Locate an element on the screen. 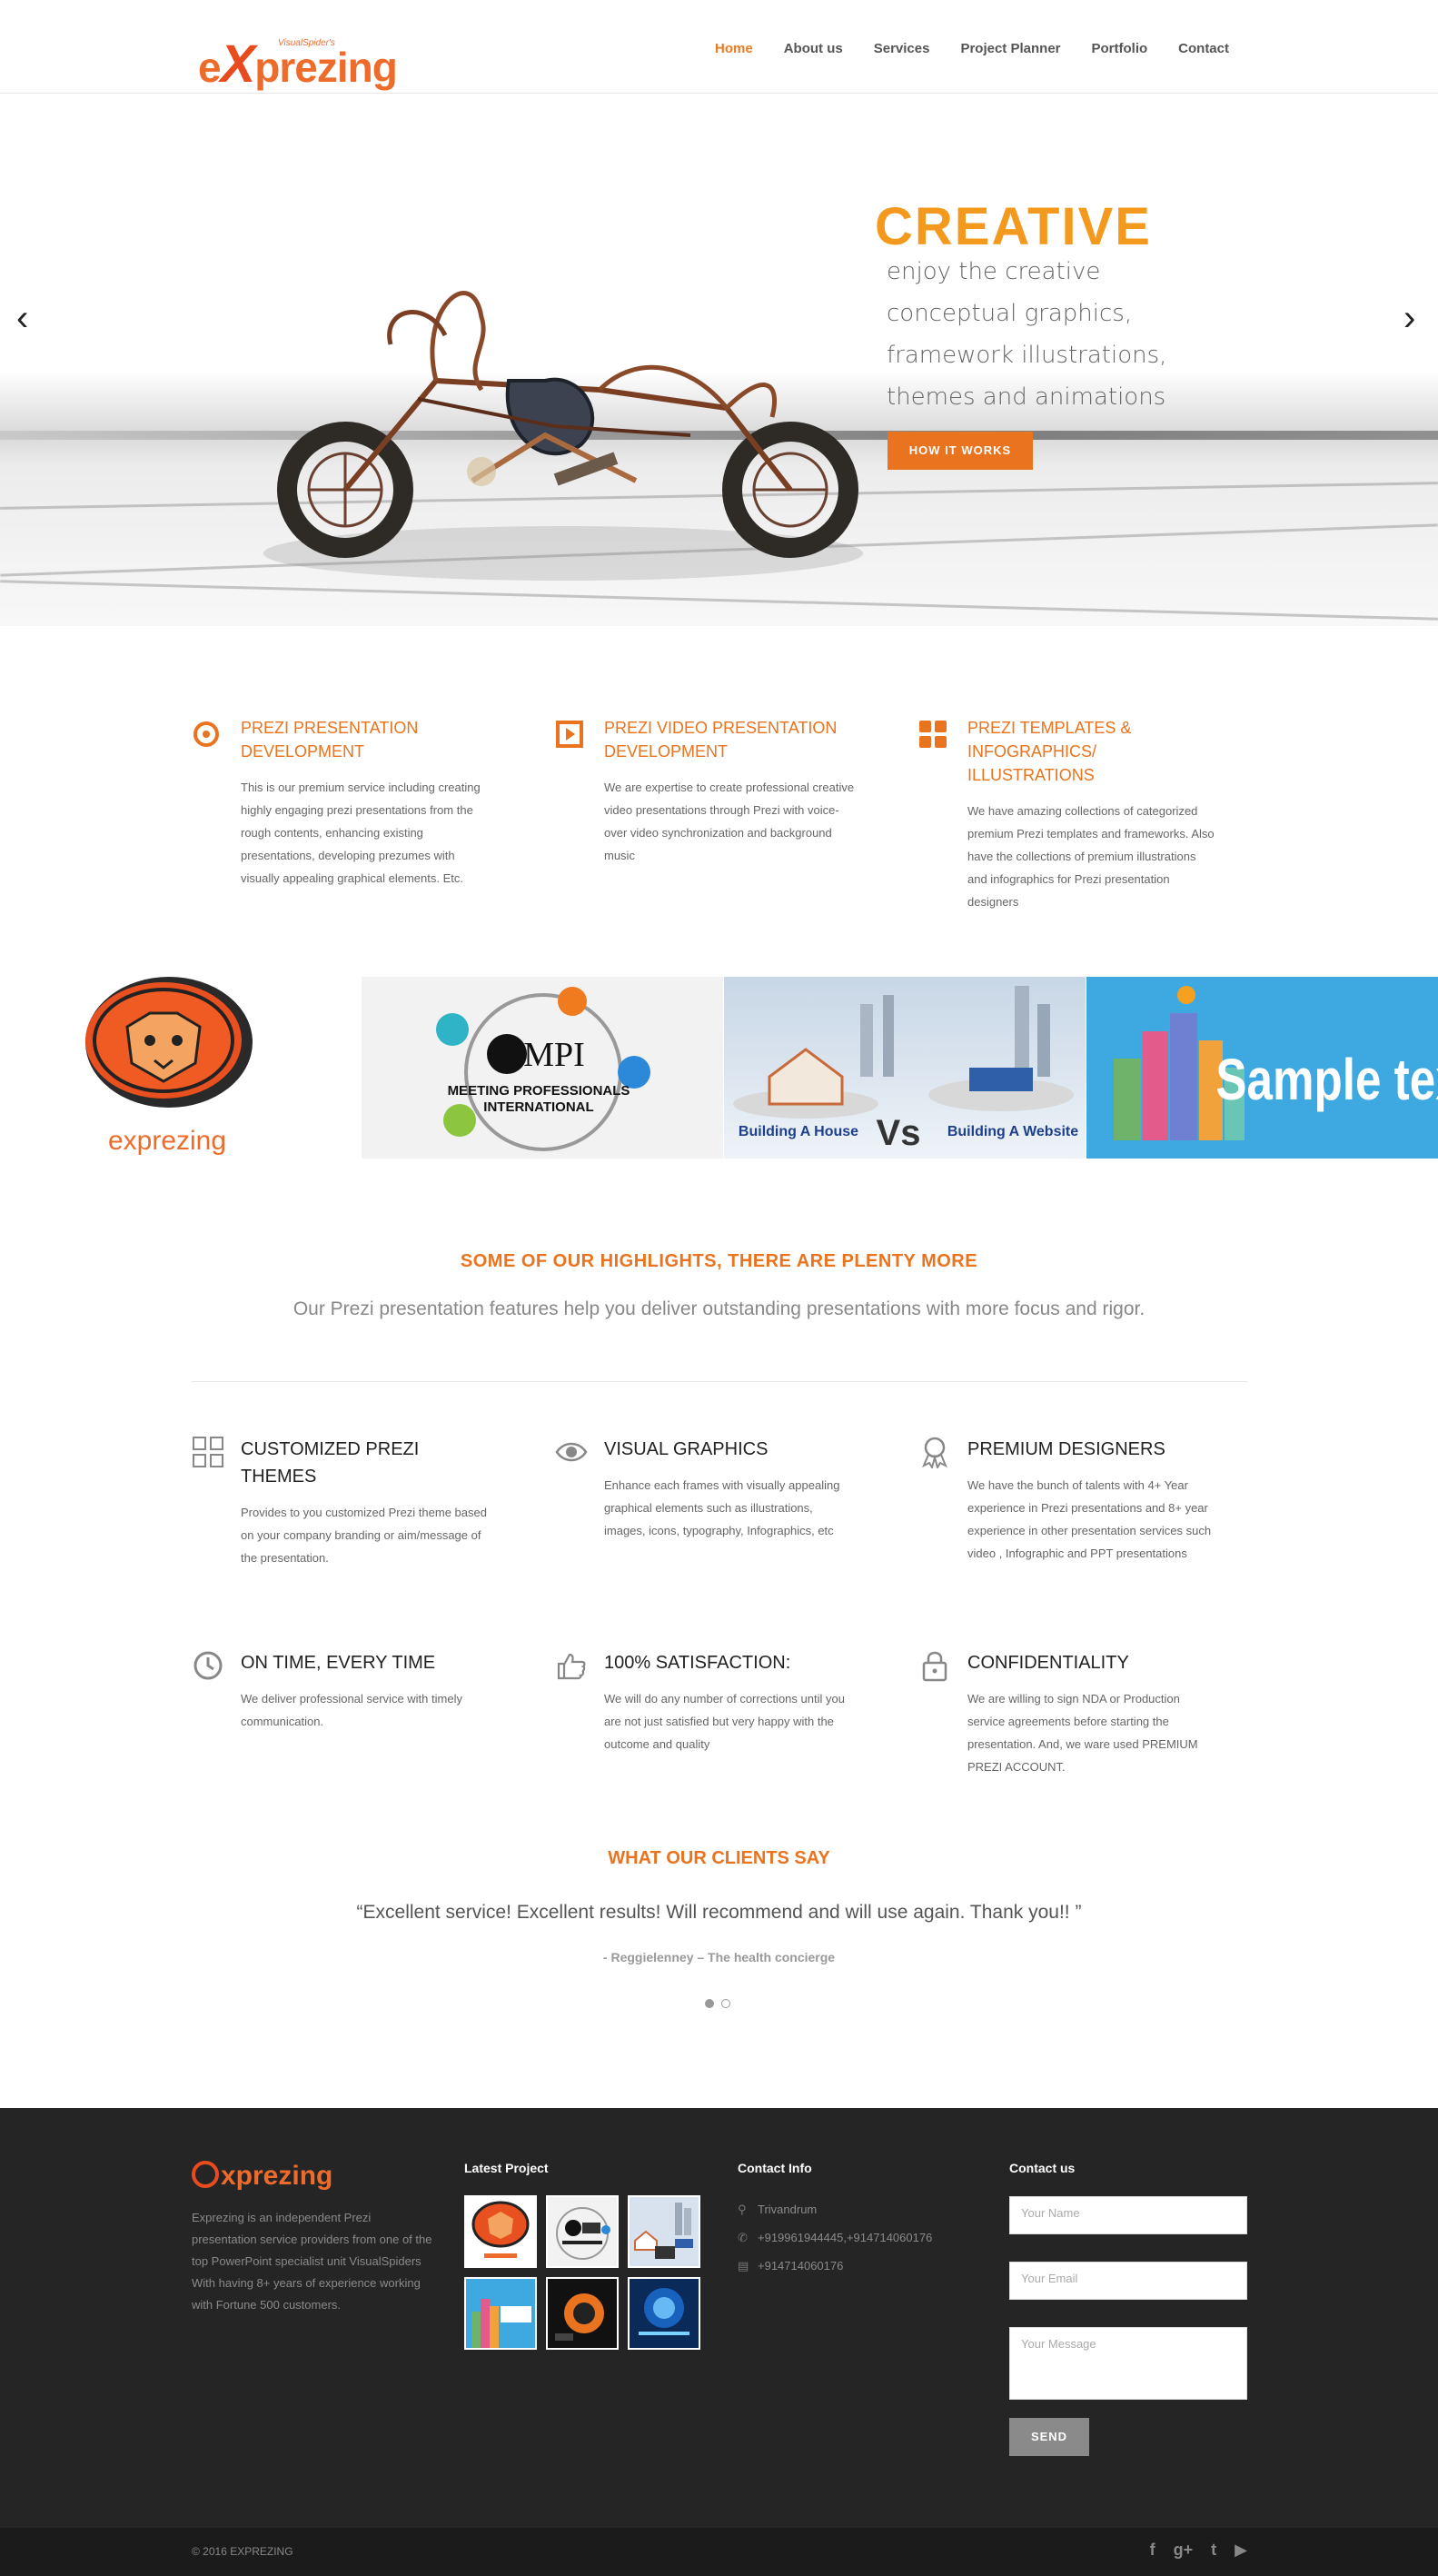 The image size is (1438, 2576). svg-text: Building A Website is located at coordinates (1012, 1131).